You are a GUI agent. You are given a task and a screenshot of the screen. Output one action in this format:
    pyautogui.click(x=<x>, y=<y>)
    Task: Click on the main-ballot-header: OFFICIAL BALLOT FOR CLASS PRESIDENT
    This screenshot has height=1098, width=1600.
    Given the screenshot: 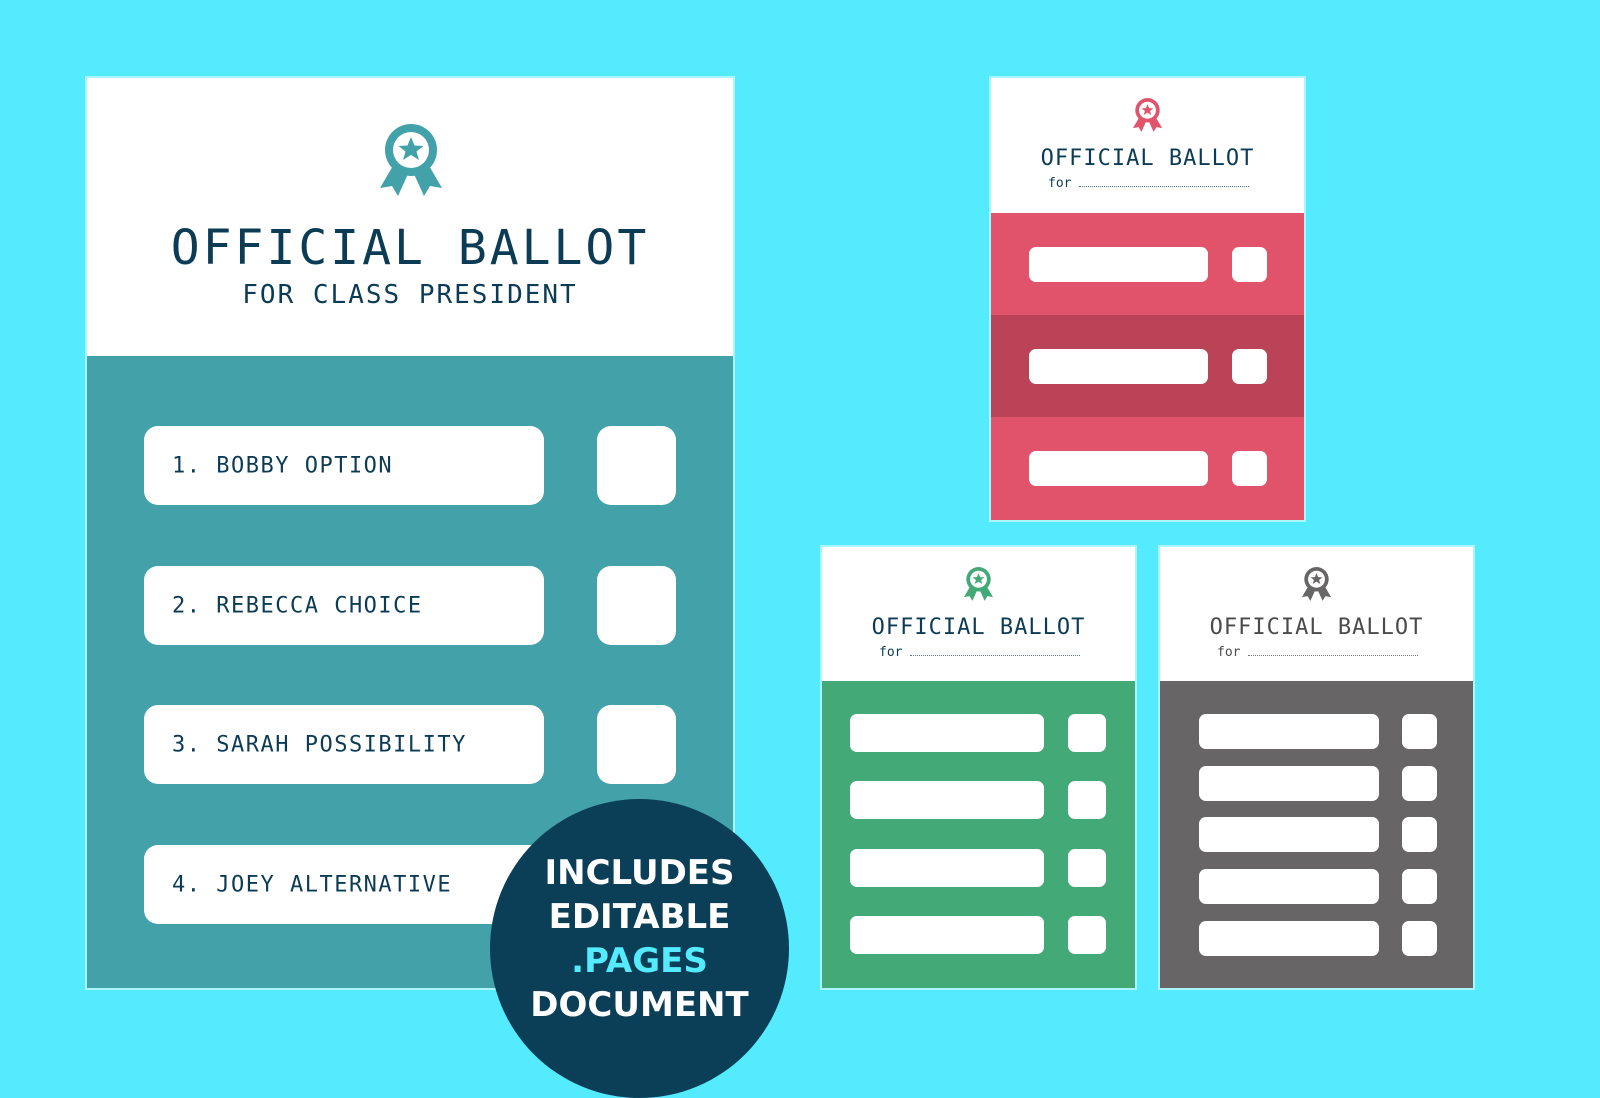 What is the action you would take?
    pyautogui.click(x=410, y=217)
    